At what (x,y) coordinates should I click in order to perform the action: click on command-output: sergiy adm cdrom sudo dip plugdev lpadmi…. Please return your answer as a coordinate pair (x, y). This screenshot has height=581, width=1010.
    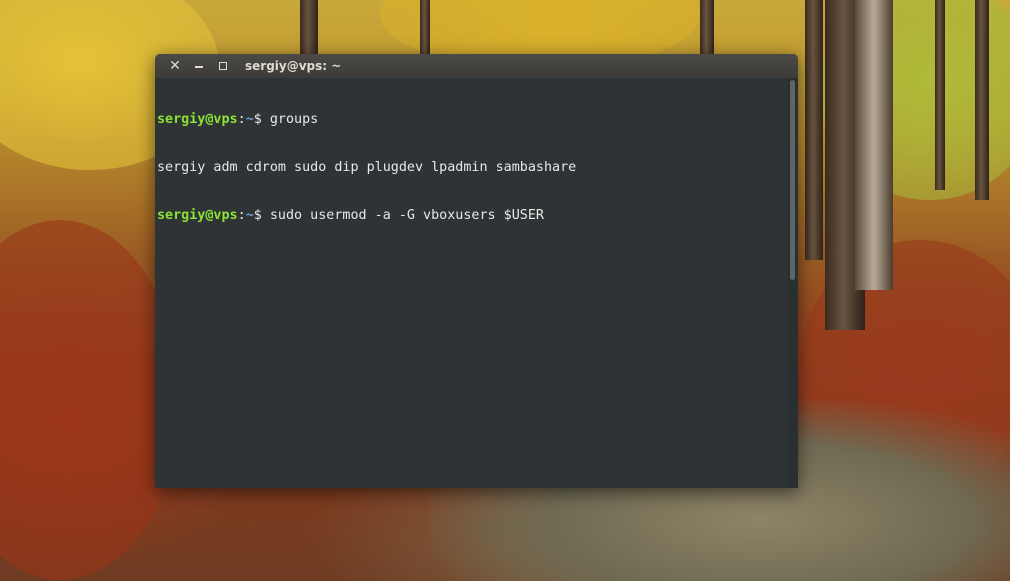
    Looking at the image, I should click on (367, 167).